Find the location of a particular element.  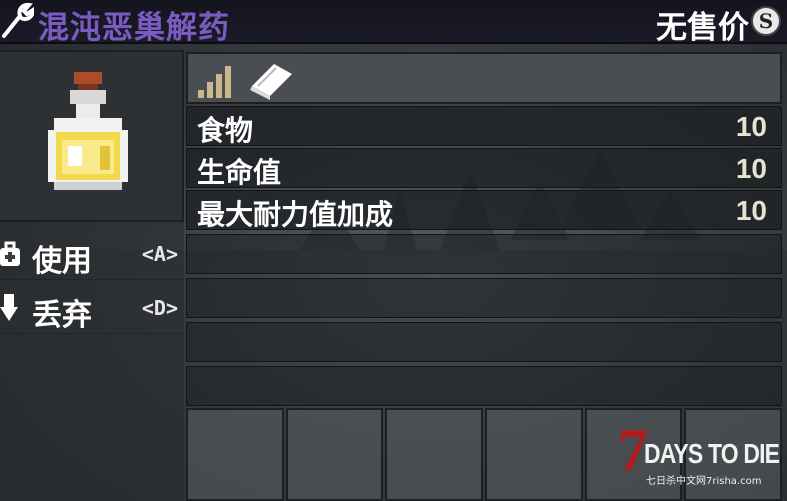

stat-row-max-stamina: 最大耐力值加成 10 is located at coordinates (484, 210).